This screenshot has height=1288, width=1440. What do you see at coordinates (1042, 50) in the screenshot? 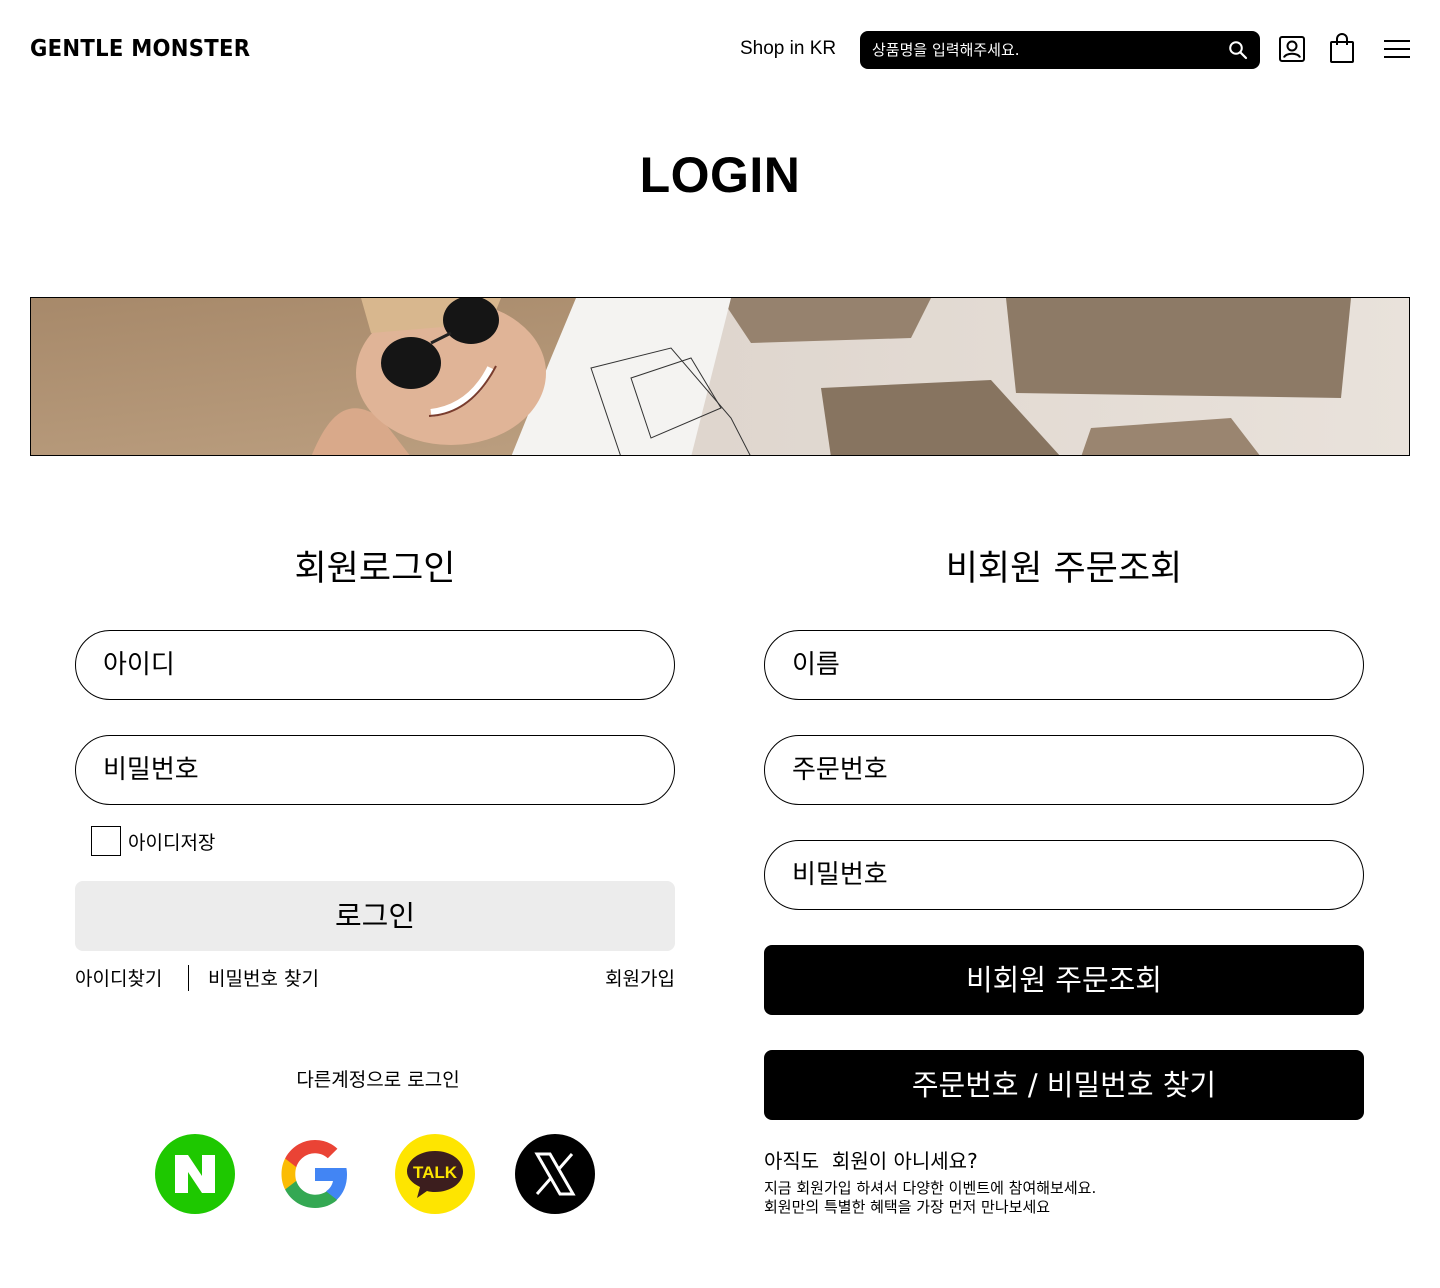
I see `search-input` at bounding box center [1042, 50].